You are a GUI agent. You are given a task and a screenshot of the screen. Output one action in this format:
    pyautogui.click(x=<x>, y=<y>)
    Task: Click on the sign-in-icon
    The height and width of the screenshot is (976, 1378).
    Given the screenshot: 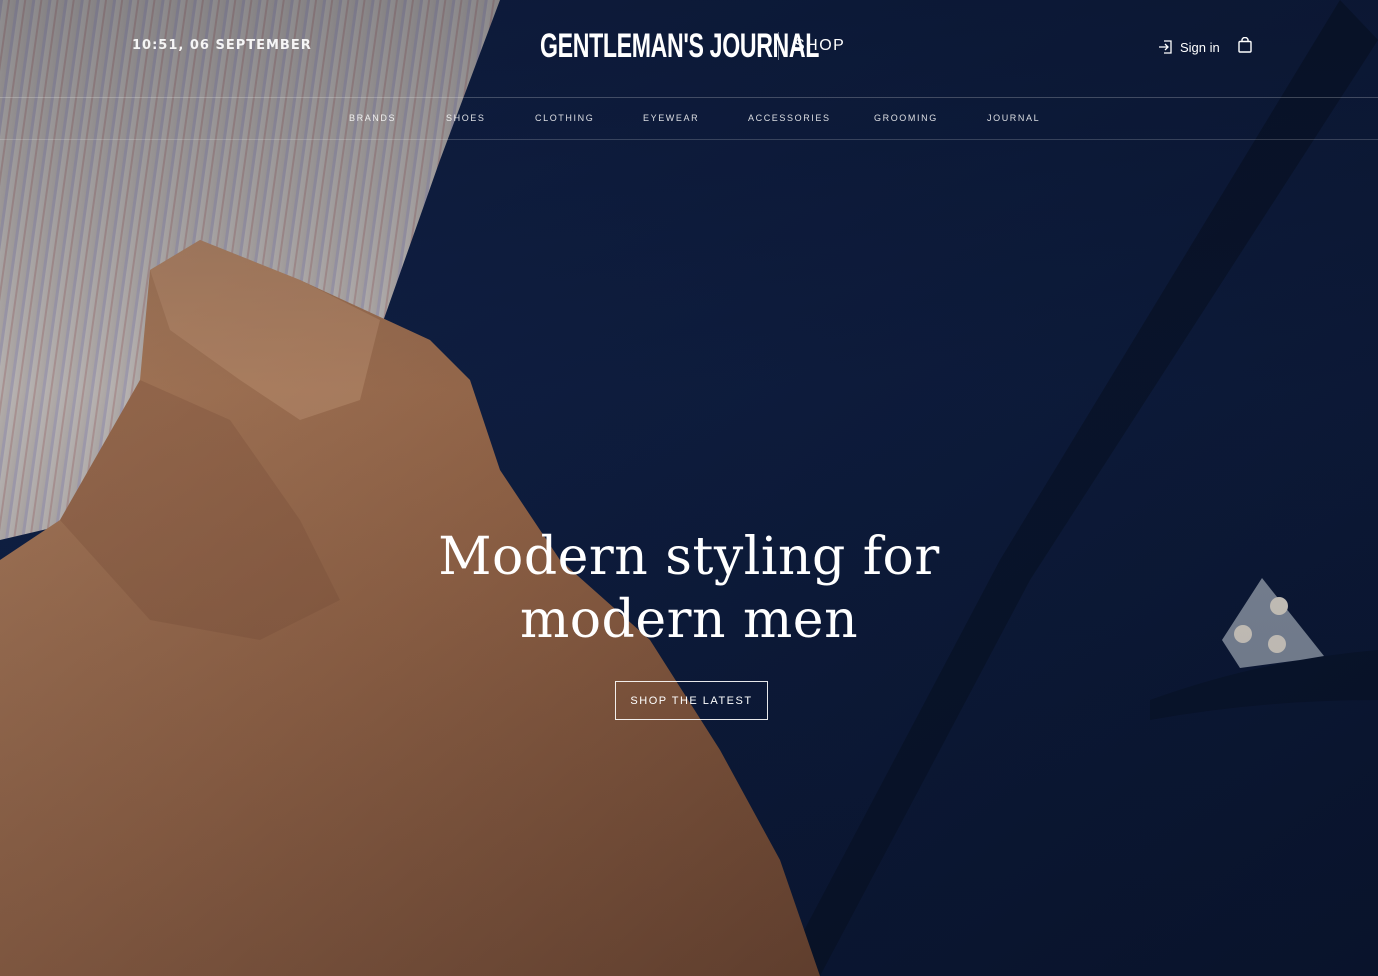 What is the action you would take?
    pyautogui.click(x=1165, y=47)
    